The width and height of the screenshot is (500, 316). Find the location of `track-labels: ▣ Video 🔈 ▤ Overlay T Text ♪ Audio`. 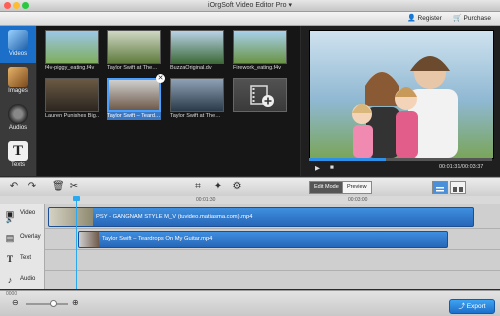

track-labels: ▣ Video 🔈 ▤ Overlay T Text ♪ Audio is located at coordinates (22, 246).